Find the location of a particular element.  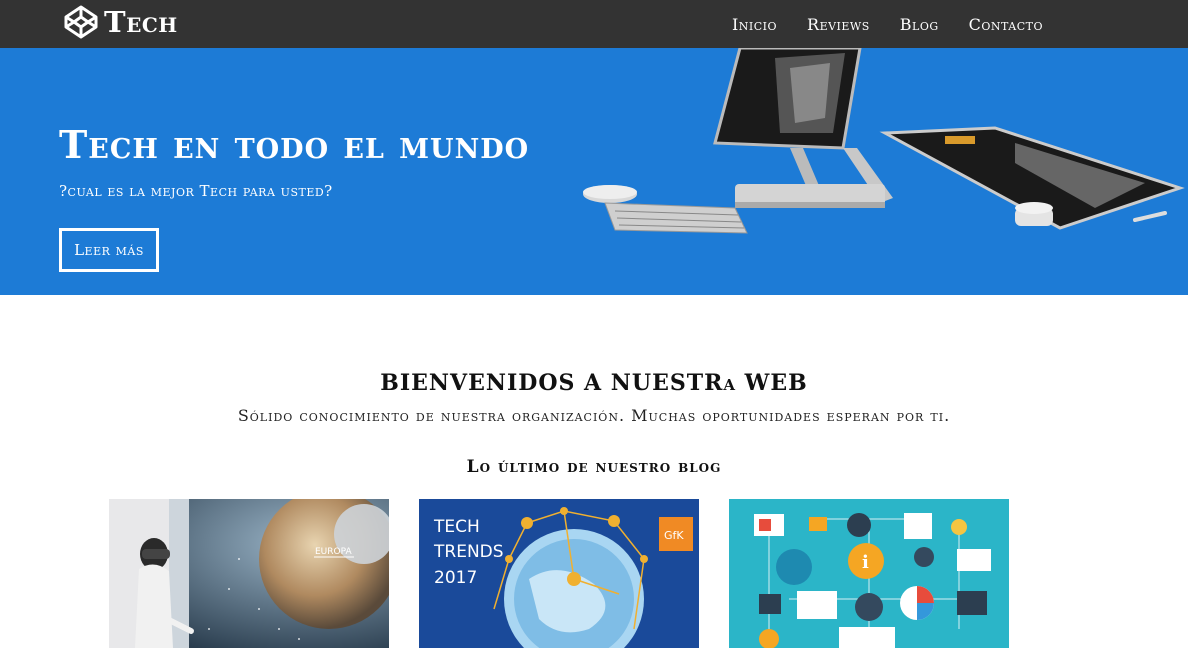

tech-trends-line2: TRENDS is located at coordinates (468, 552).